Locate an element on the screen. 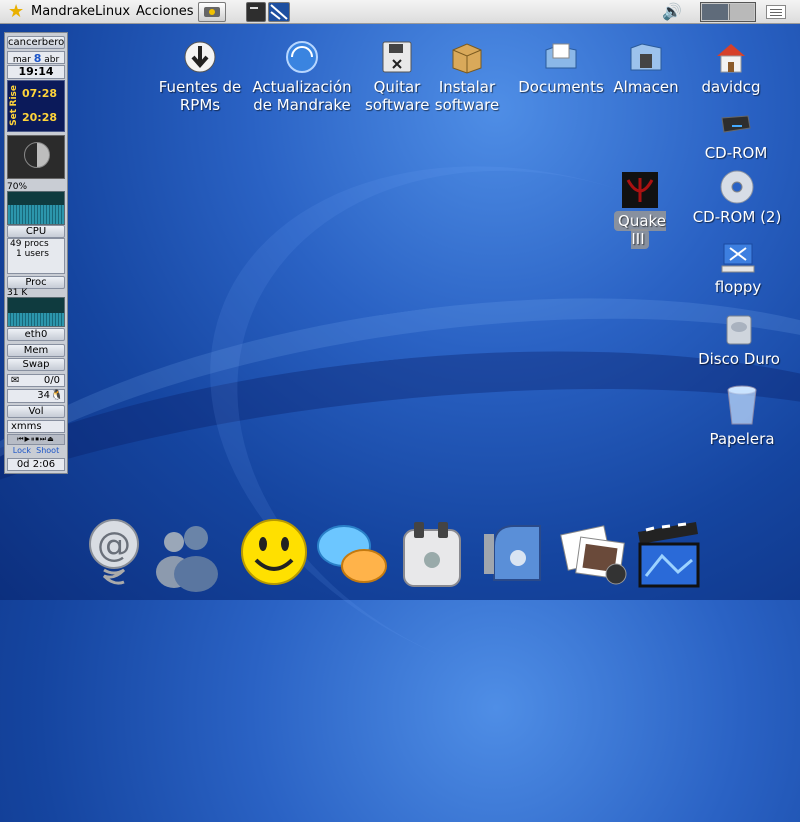  sun-clock: Rise 07:28 Set 20:28 is located at coordinates (36, 106).